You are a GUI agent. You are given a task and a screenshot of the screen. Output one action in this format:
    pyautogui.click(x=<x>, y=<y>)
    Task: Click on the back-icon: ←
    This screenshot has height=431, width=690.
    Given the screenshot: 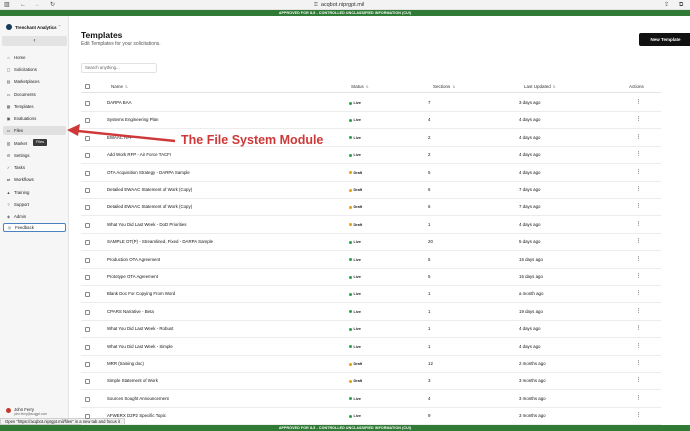 What is the action you would take?
    pyautogui.click(x=23, y=5)
    